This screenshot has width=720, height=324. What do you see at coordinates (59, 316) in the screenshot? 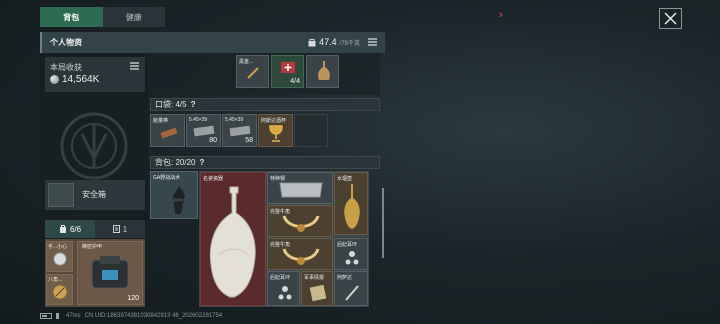
I see `signal-icon` at bounding box center [59, 316].